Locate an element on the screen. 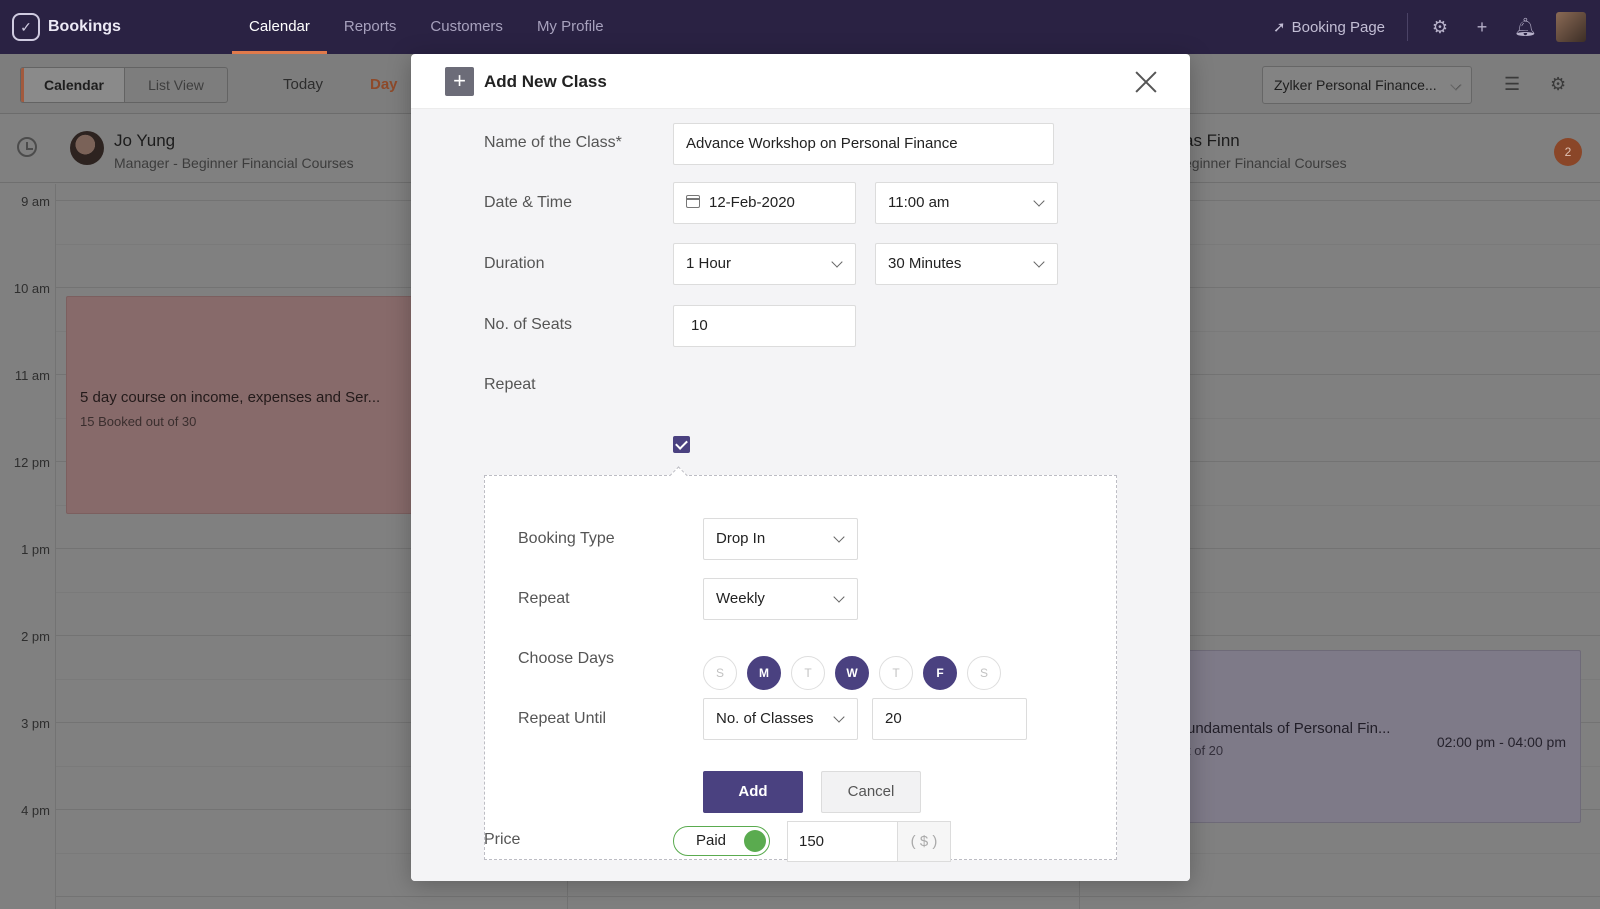 This screenshot has height=909, width=1600. staff-role: Manager - Beginner Financial Courses is located at coordinates (234, 163).